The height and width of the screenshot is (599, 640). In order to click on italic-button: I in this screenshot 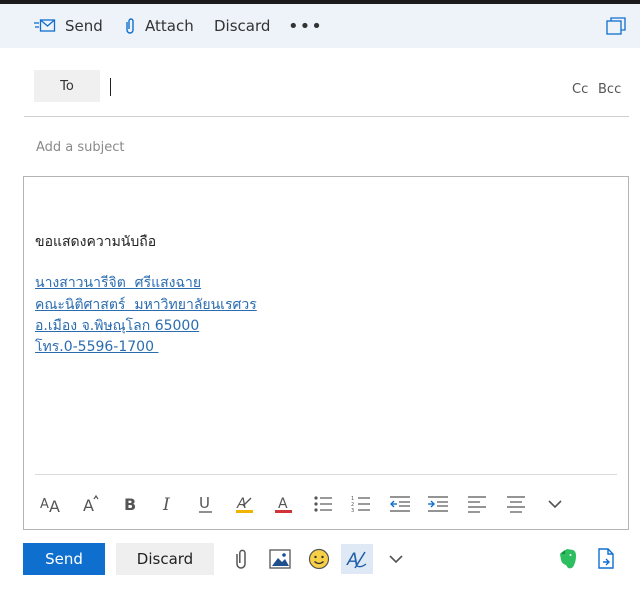, I will do `click(168, 504)`.